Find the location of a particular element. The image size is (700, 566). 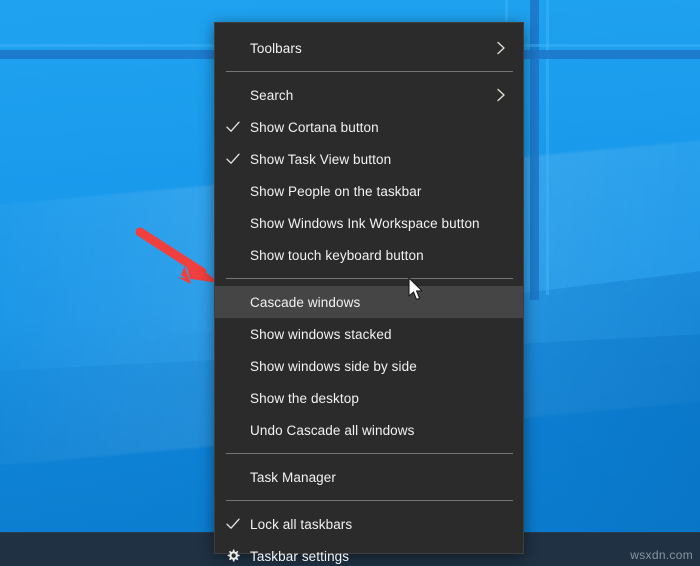

menu-item-label: Show the desktop is located at coordinates (304, 398).